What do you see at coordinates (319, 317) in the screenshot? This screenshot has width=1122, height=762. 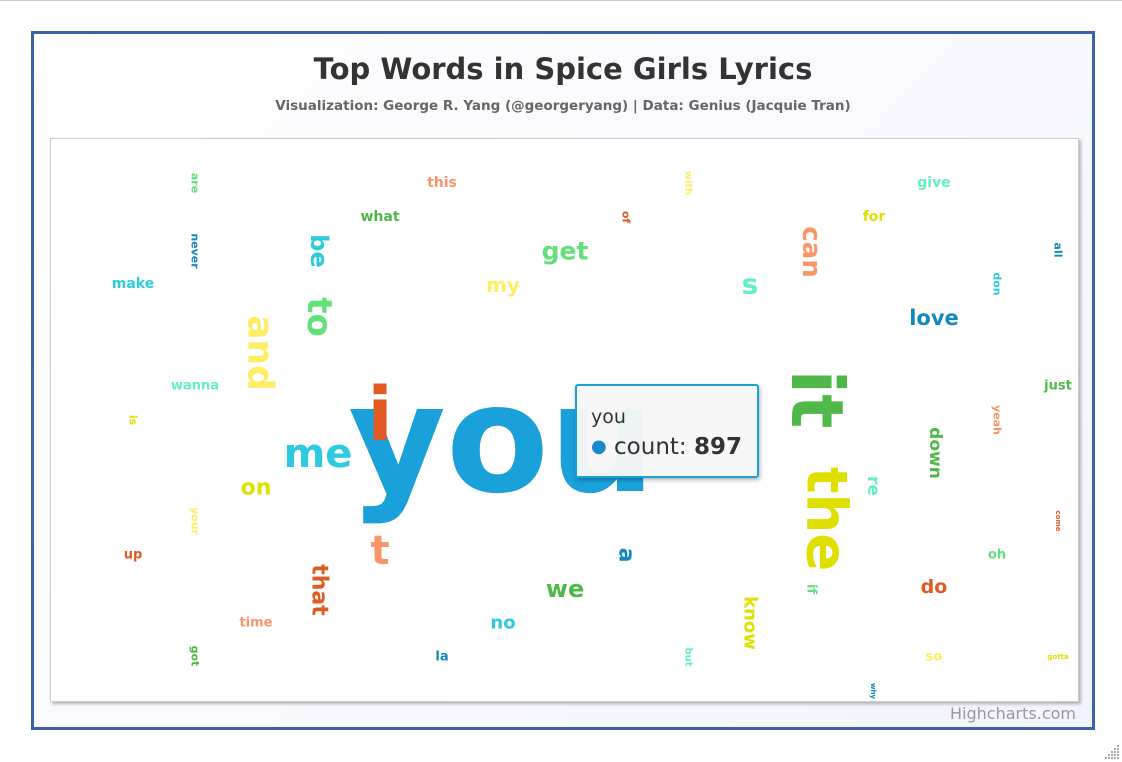 I see `word-to: to` at bounding box center [319, 317].